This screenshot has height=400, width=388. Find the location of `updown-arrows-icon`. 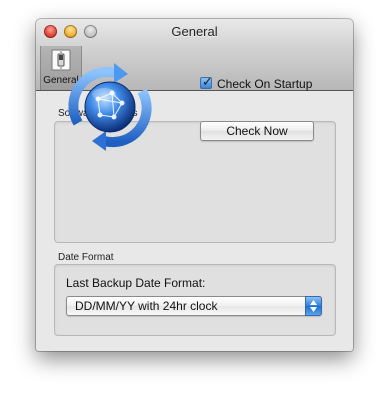

updown-arrows-icon is located at coordinates (313, 306).